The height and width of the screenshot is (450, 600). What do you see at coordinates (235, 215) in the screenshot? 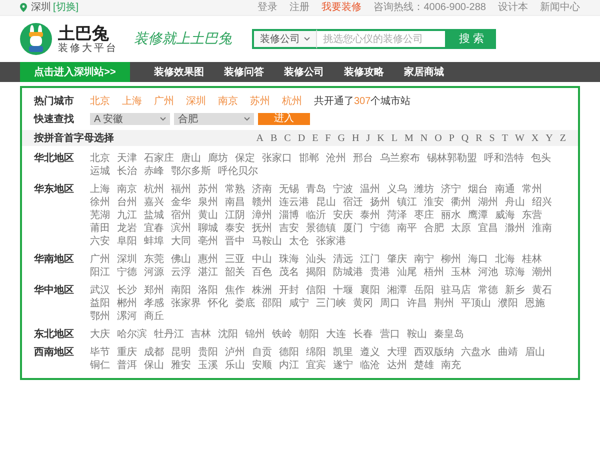
I see `city-link: 江阴` at bounding box center [235, 215].